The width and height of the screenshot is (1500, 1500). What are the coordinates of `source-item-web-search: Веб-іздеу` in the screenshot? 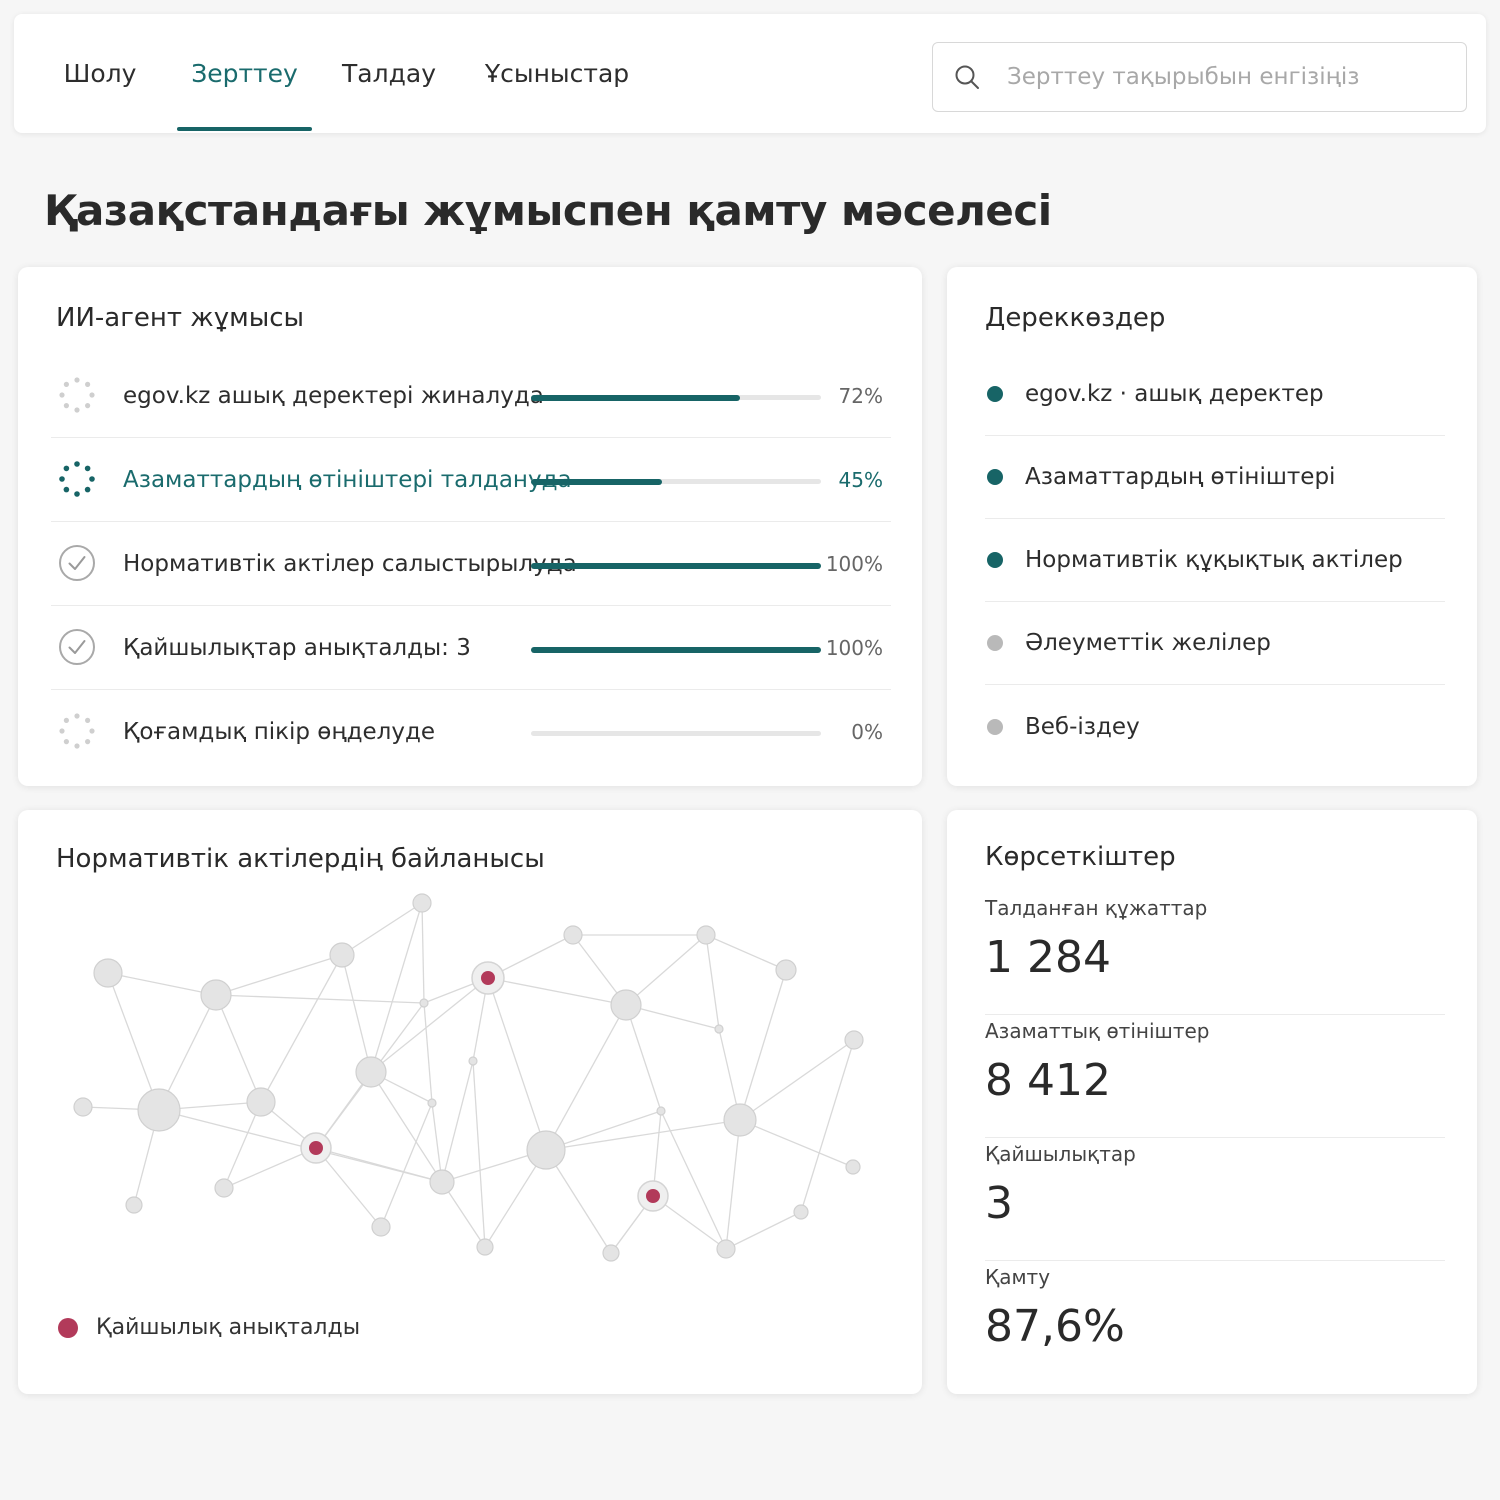 It's located at (1215, 726).